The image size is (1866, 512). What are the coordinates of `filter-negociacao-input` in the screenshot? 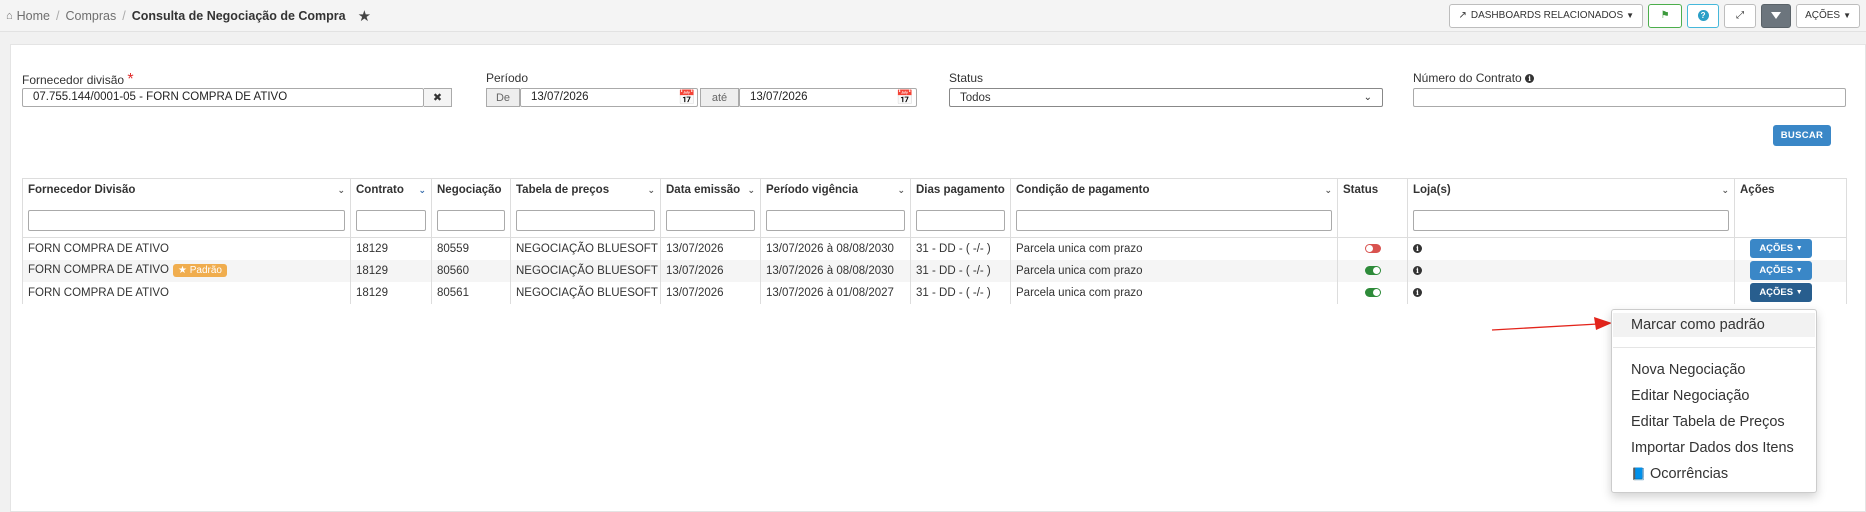 It's located at (471, 220).